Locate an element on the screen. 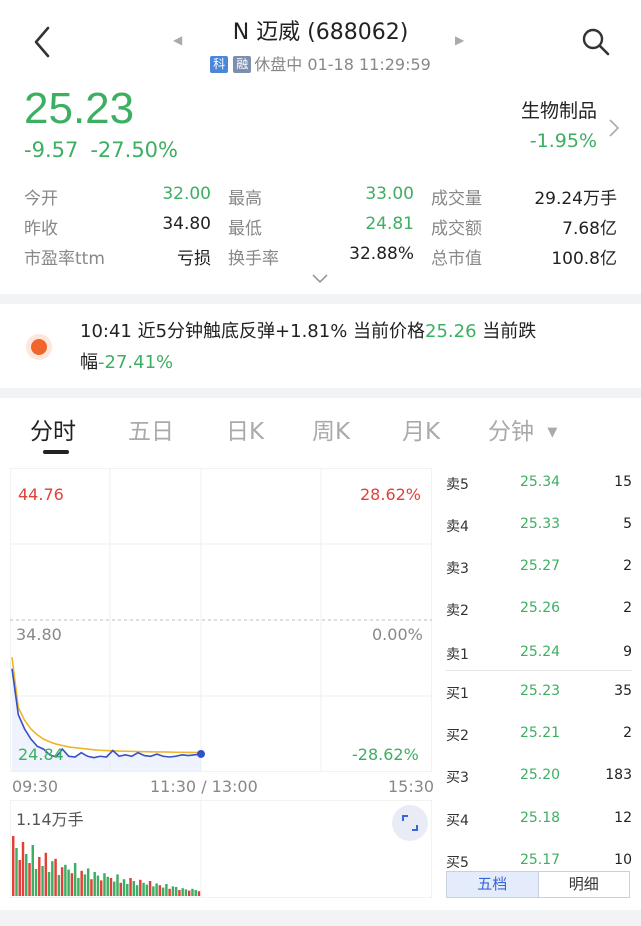 The width and height of the screenshot is (641, 926). level-label: 卖3 is located at coordinates (457, 569).